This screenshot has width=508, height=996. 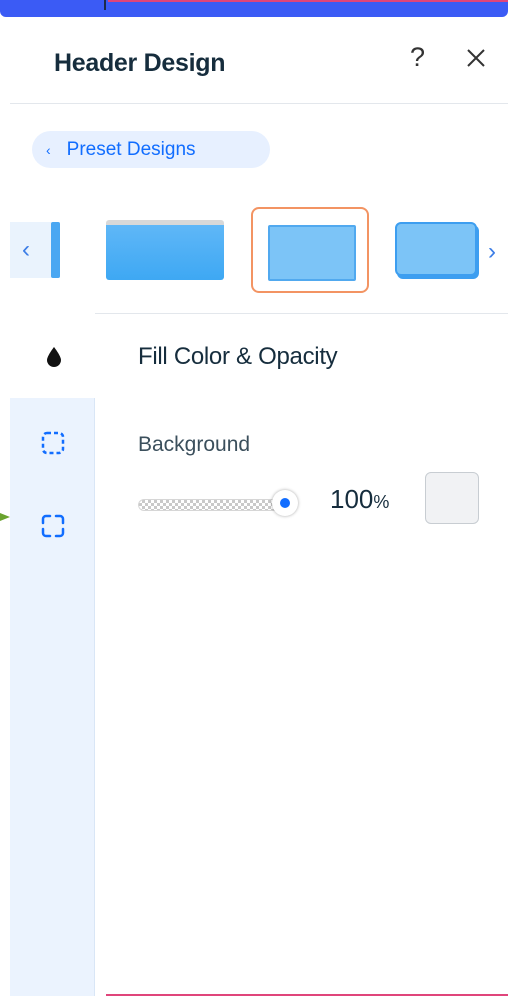 I want to click on preset-designs-label: Preset Designs, so click(x=131, y=149).